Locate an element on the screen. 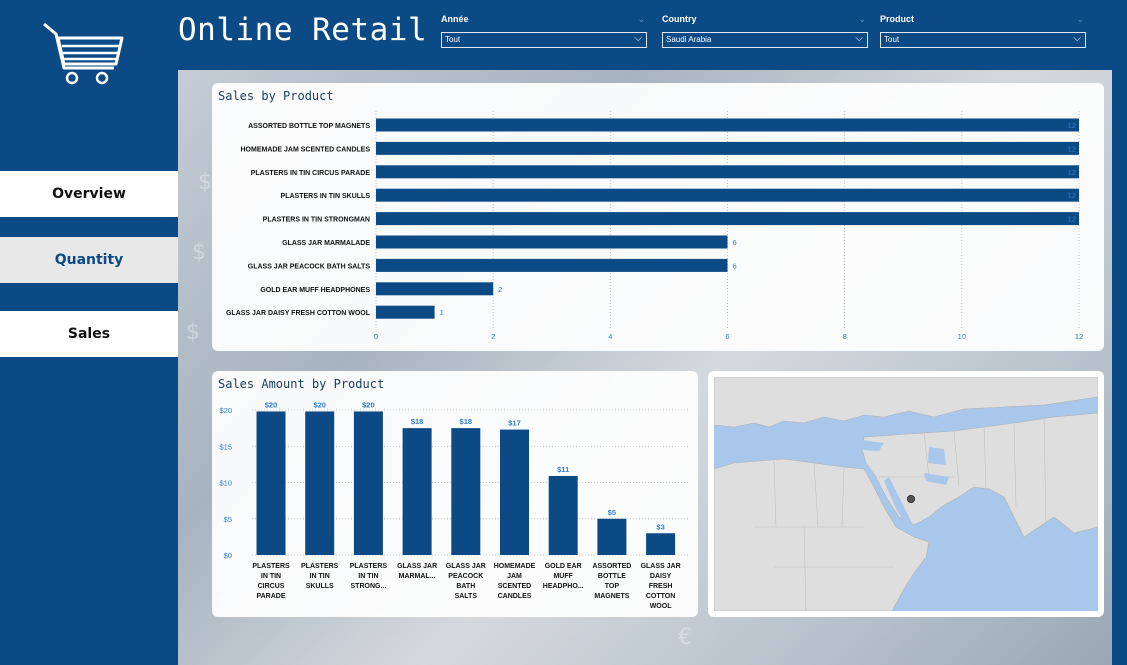 This screenshot has width=1127, height=665. category-label: CANDLES is located at coordinates (515, 596).